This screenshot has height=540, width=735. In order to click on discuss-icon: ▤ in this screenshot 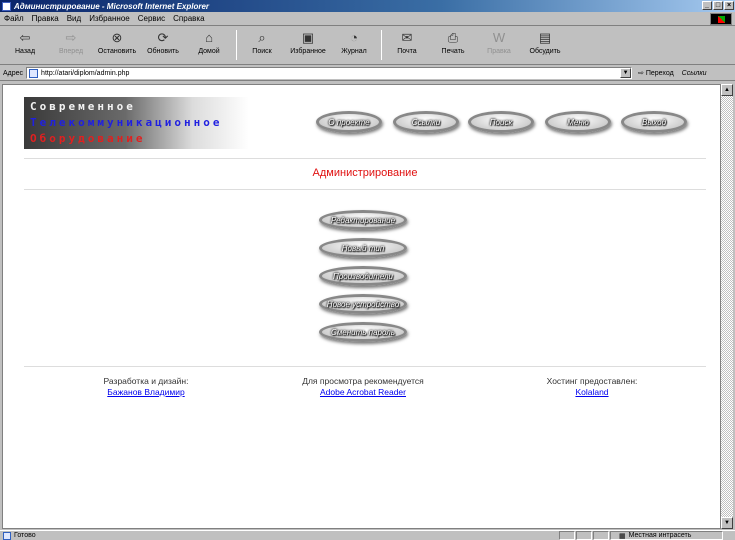, I will do `click(545, 37)`.